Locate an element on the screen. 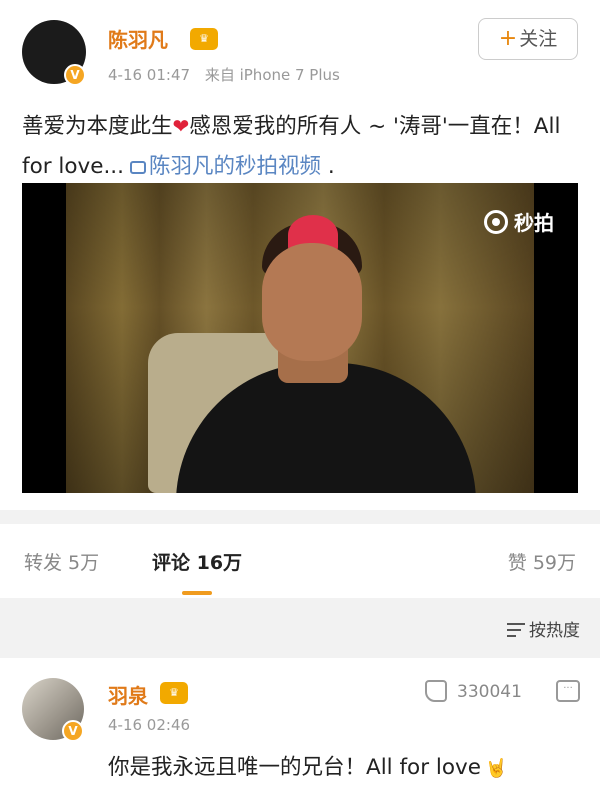 The width and height of the screenshot is (600, 798). follow-label: 关注 is located at coordinates (538, 39).